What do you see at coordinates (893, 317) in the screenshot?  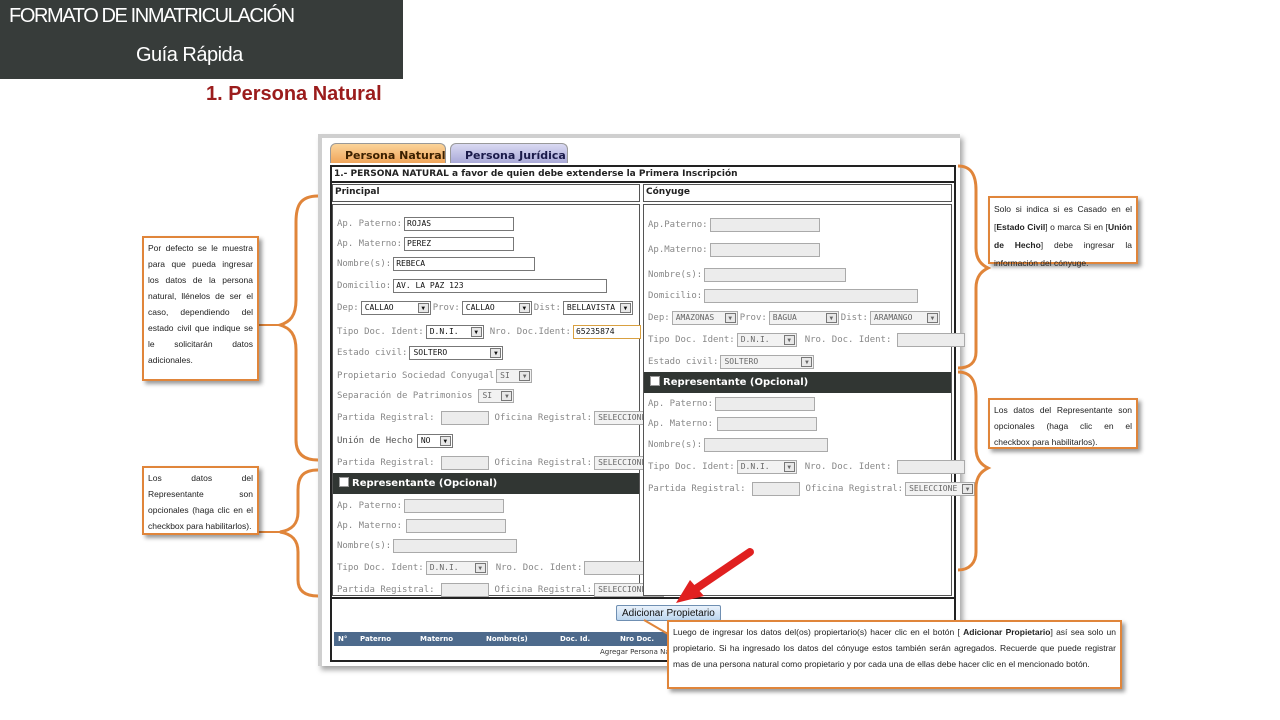 I see `cy-dist-value: ARAMANGO` at bounding box center [893, 317].